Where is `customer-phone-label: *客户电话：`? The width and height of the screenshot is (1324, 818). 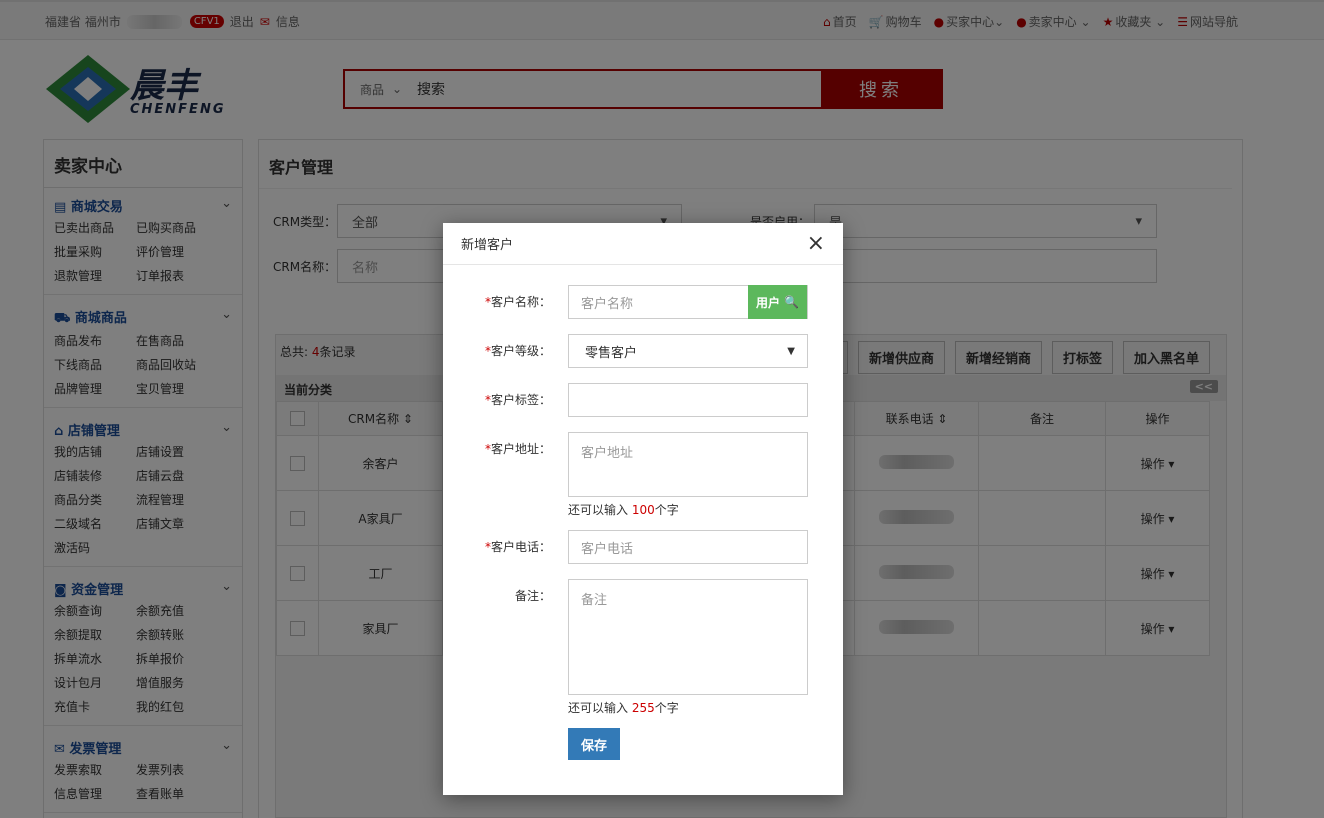 customer-phone-label: *客户电话： is located at coordinates (517, 547).